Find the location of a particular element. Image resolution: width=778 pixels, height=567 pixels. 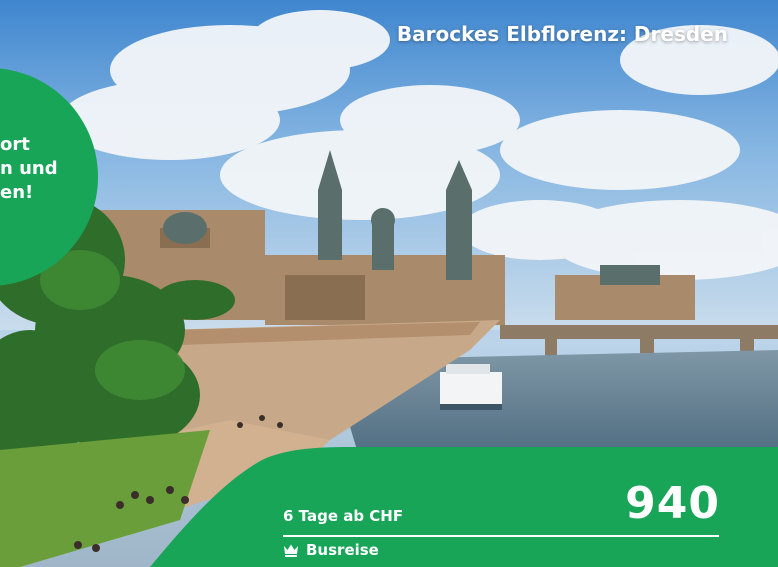

price-divider is located at coordinates (501, 536).